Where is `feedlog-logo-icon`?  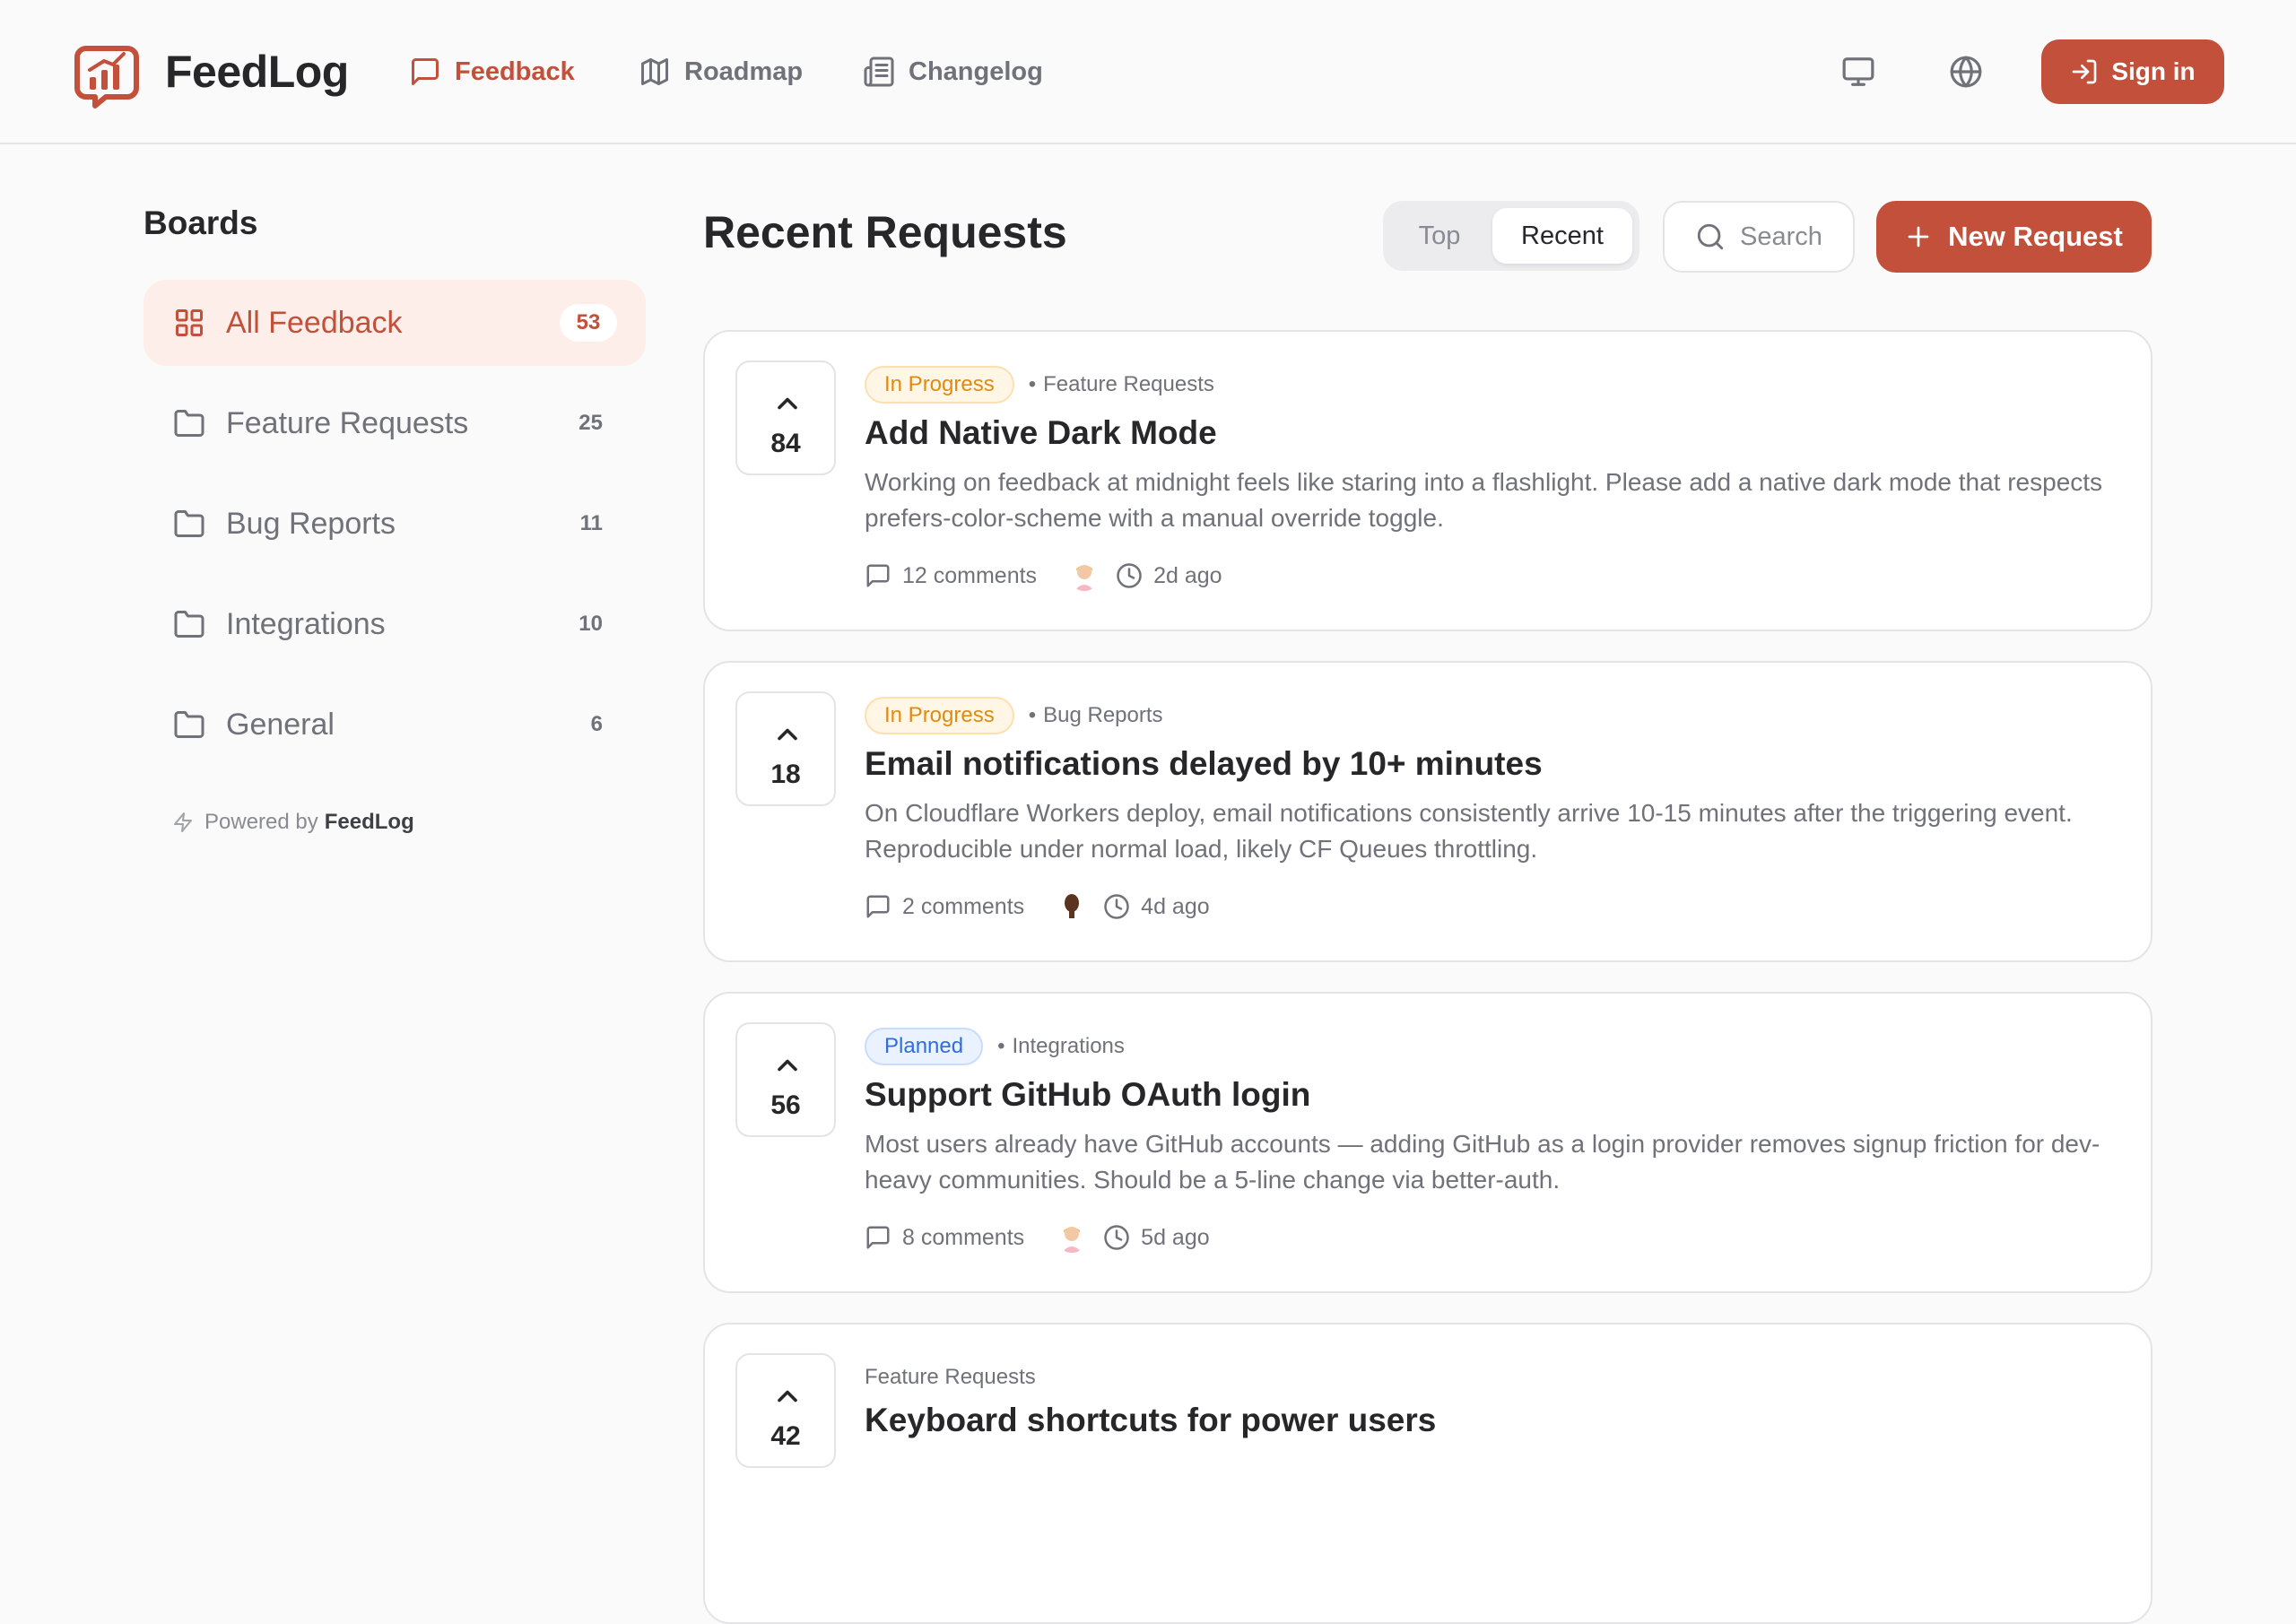 feedlog-logo-icon is located at coordinates (107, 76).